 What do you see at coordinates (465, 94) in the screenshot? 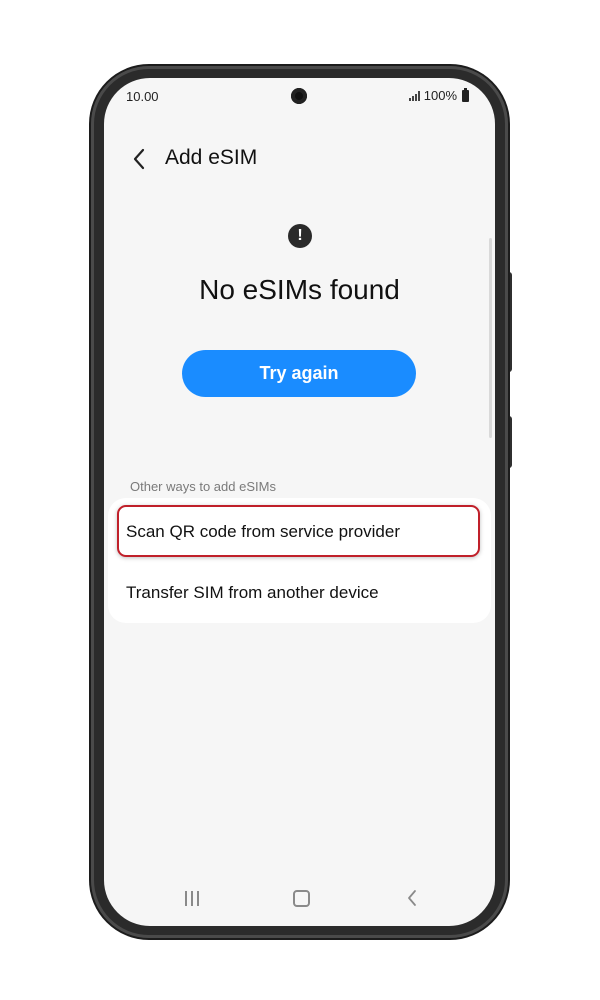
I see `battery-icon` at bounding box center [465, 94].